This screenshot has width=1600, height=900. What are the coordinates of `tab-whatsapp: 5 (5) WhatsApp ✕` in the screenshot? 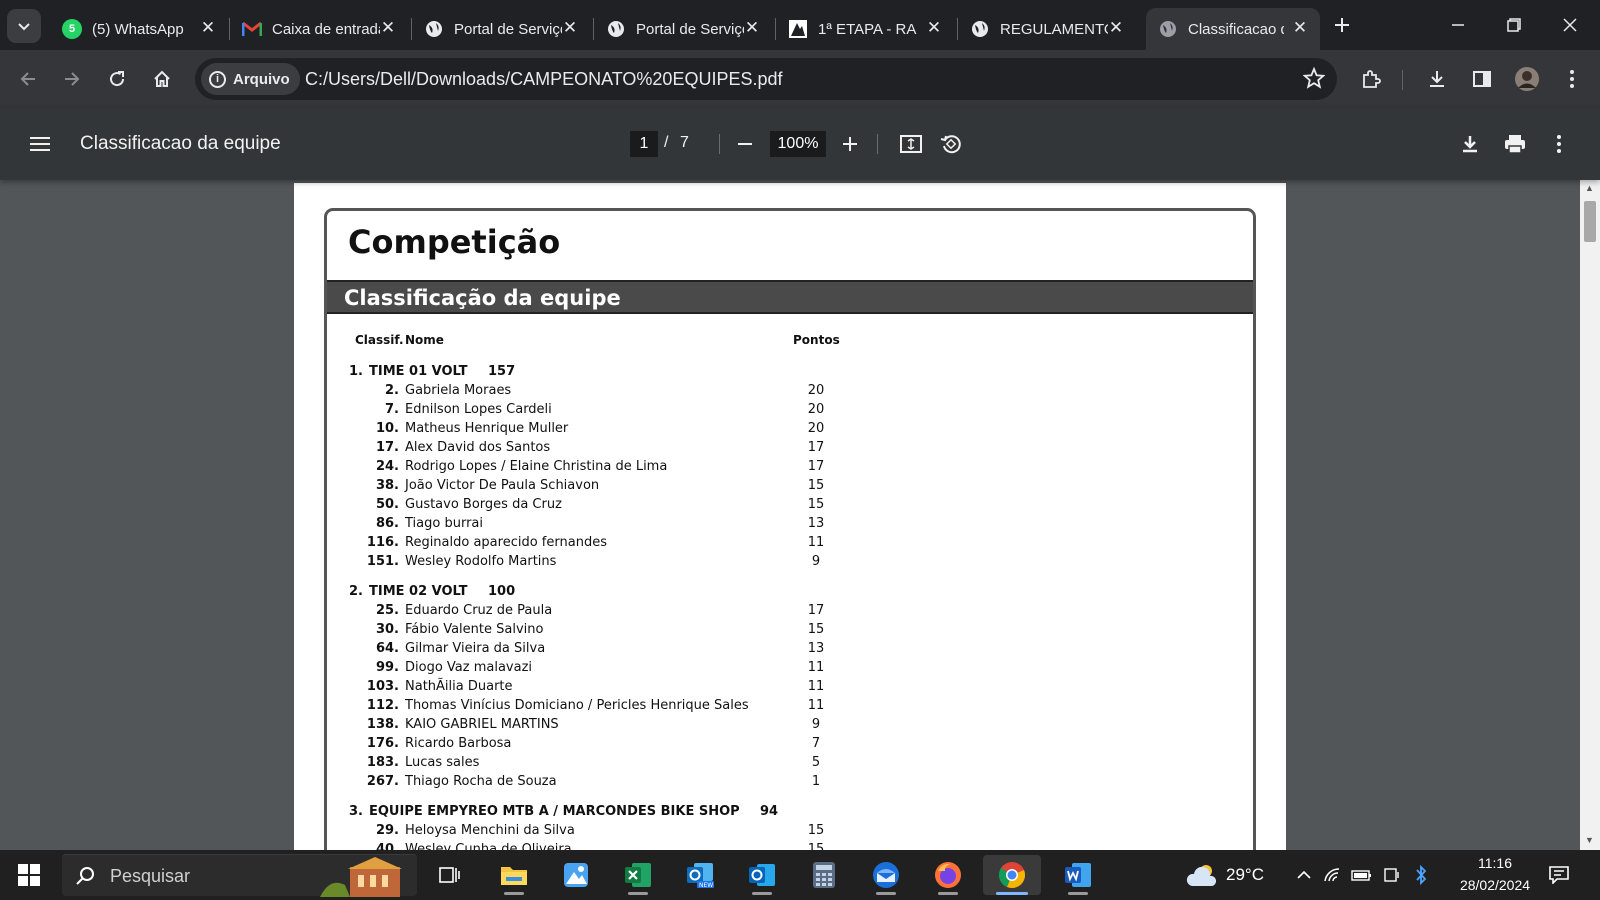 It's located at (139, 29).